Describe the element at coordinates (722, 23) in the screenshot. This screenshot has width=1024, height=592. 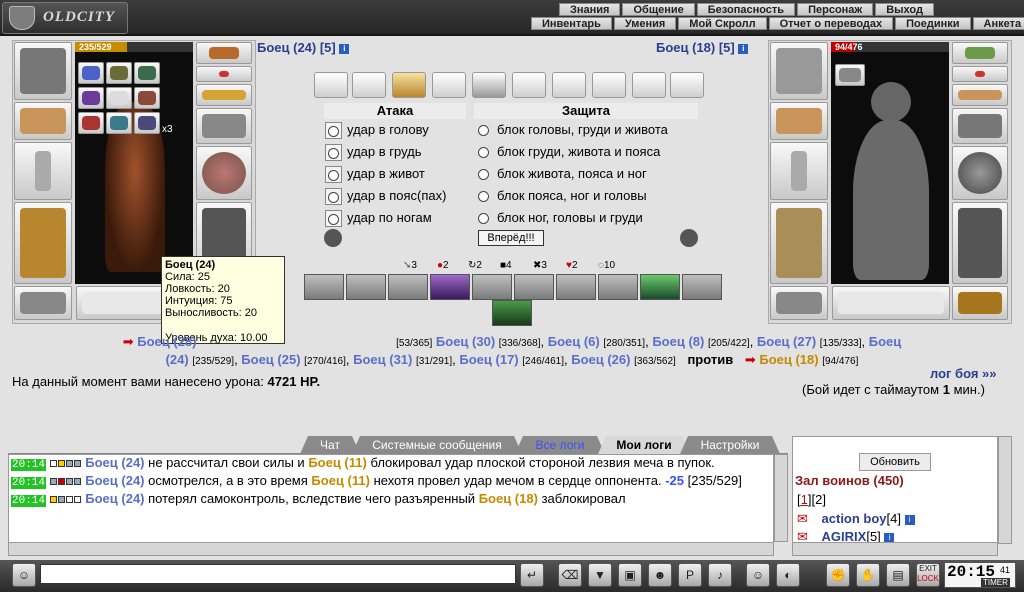
I see `menu-my-scroll: Мой Скролл` at that location.